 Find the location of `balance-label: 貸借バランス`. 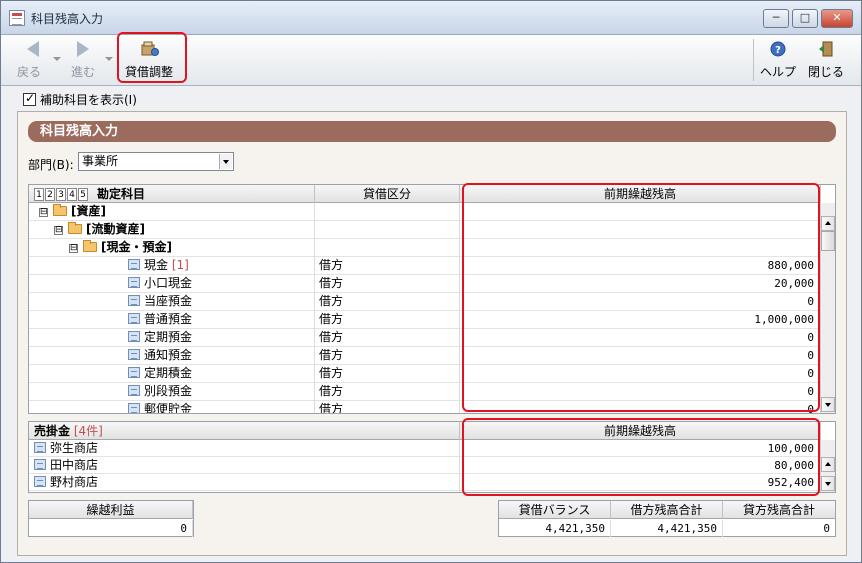

balance-label: 貸借バランス is located at coordinates (555, 510).